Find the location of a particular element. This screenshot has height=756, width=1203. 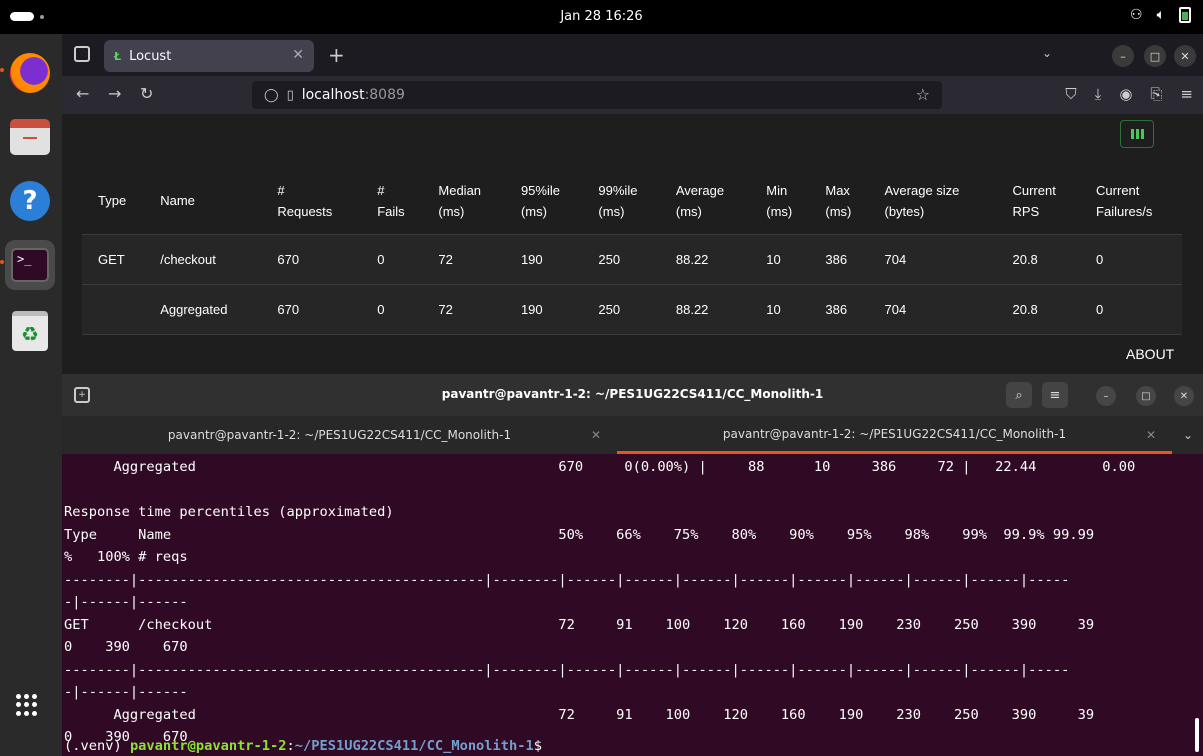

browser-tab: Ł Locust ✕ is located at coordinates (209, 56).